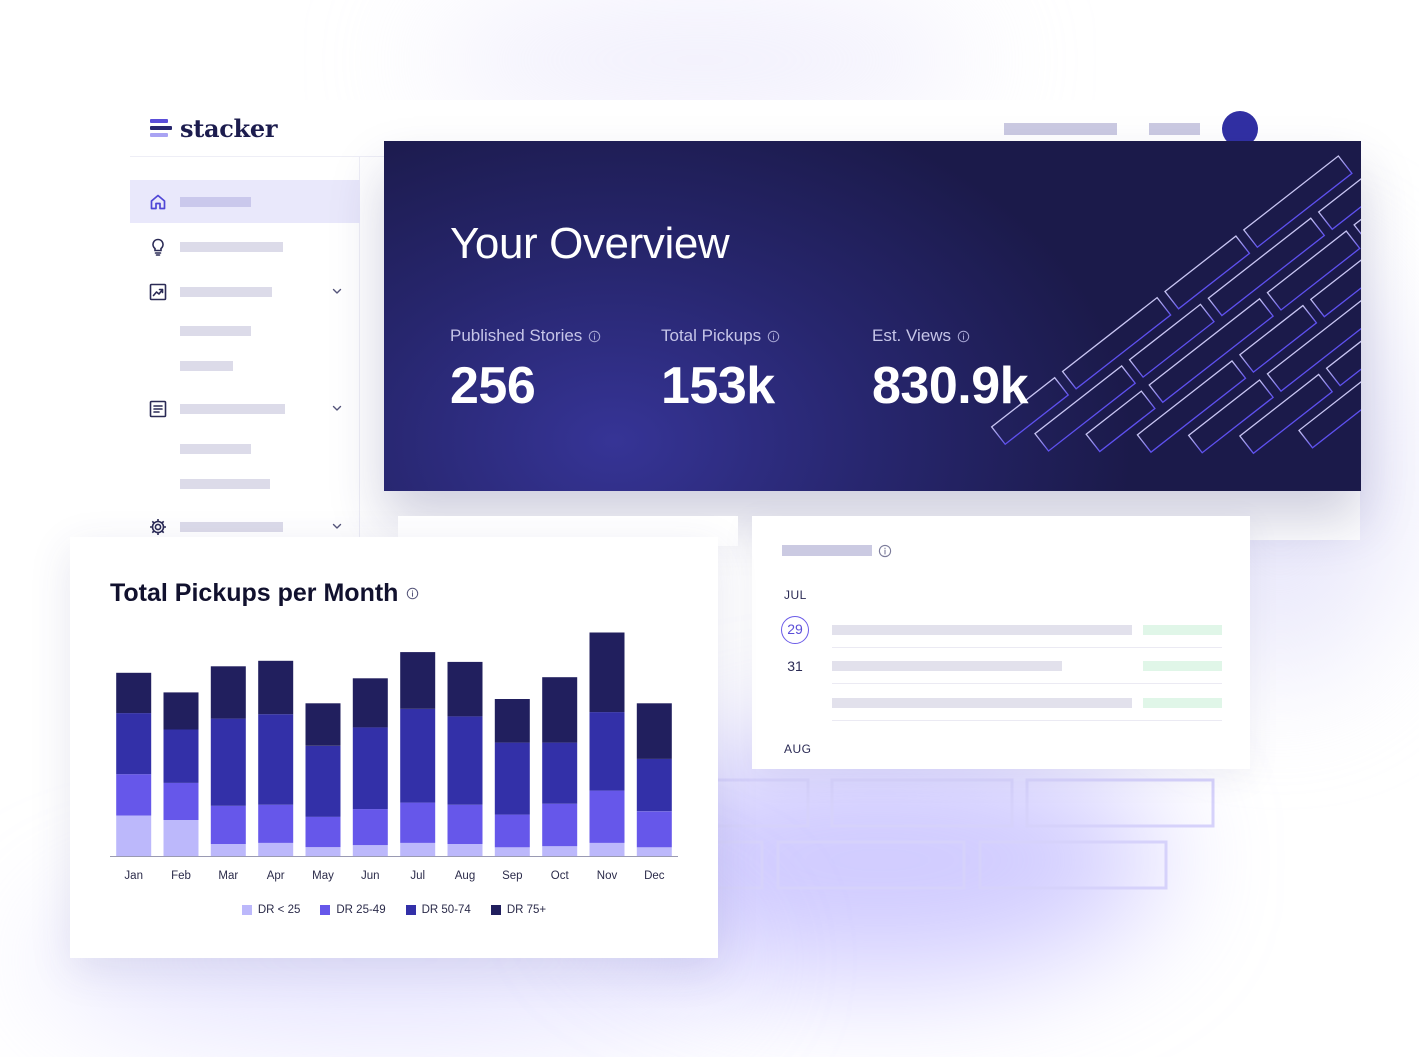 This screenshot has height=1057, width=1419. I want to click on stacker-logo-icon, so click(161, 129).